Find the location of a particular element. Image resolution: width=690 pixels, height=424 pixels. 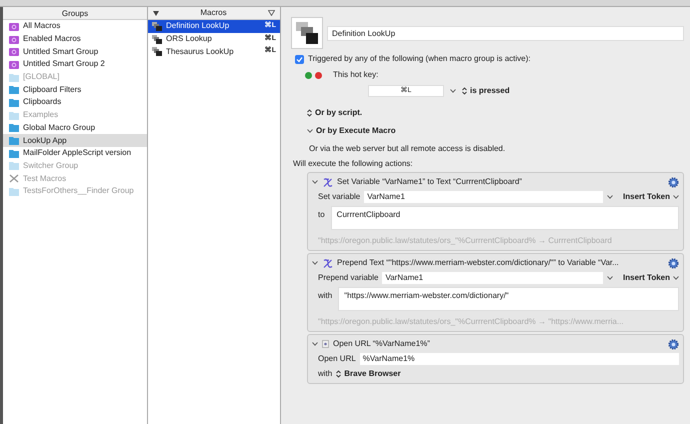

group-row: Untitled Smart Group is located at coordinates (75, 51).